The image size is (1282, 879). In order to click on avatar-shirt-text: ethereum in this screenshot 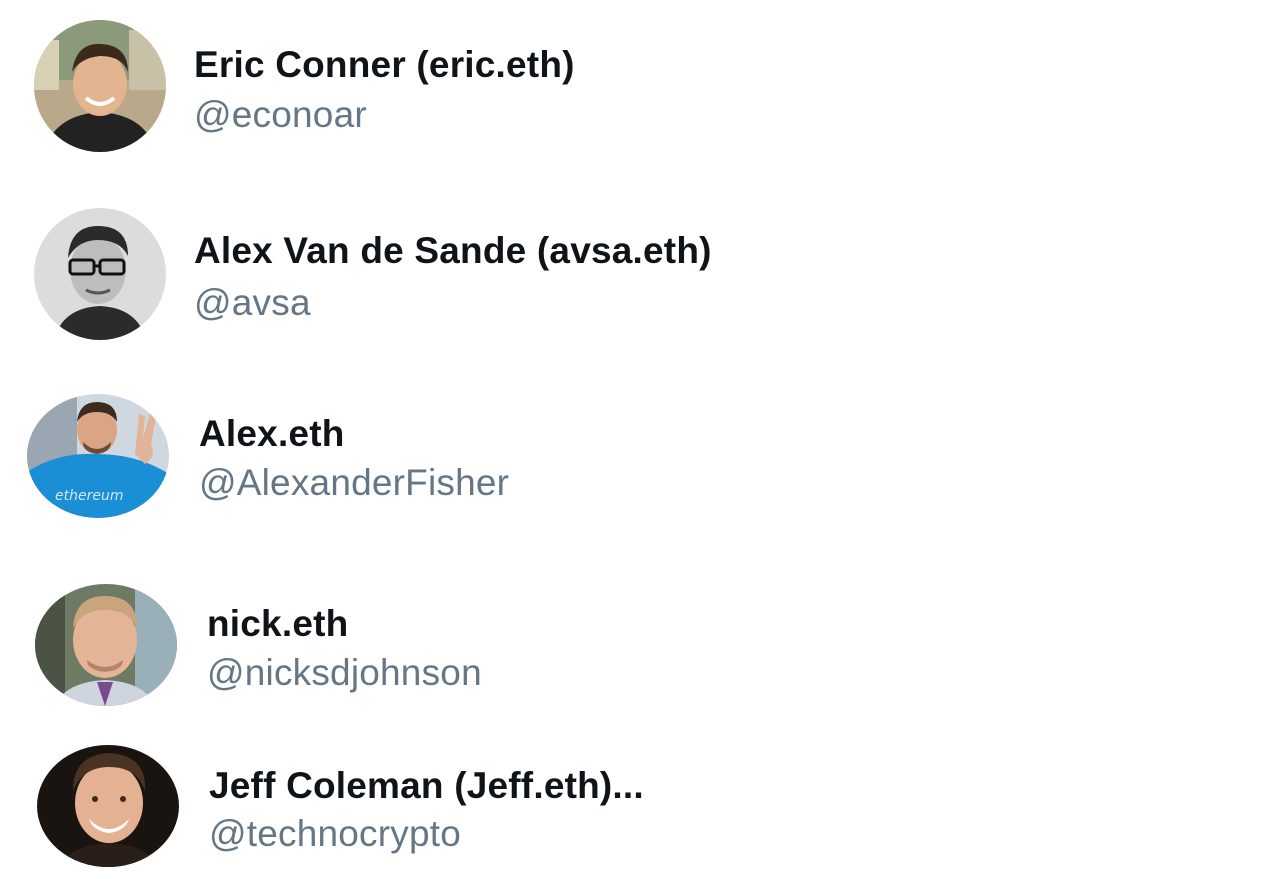, I will do `click(89, 496)`.